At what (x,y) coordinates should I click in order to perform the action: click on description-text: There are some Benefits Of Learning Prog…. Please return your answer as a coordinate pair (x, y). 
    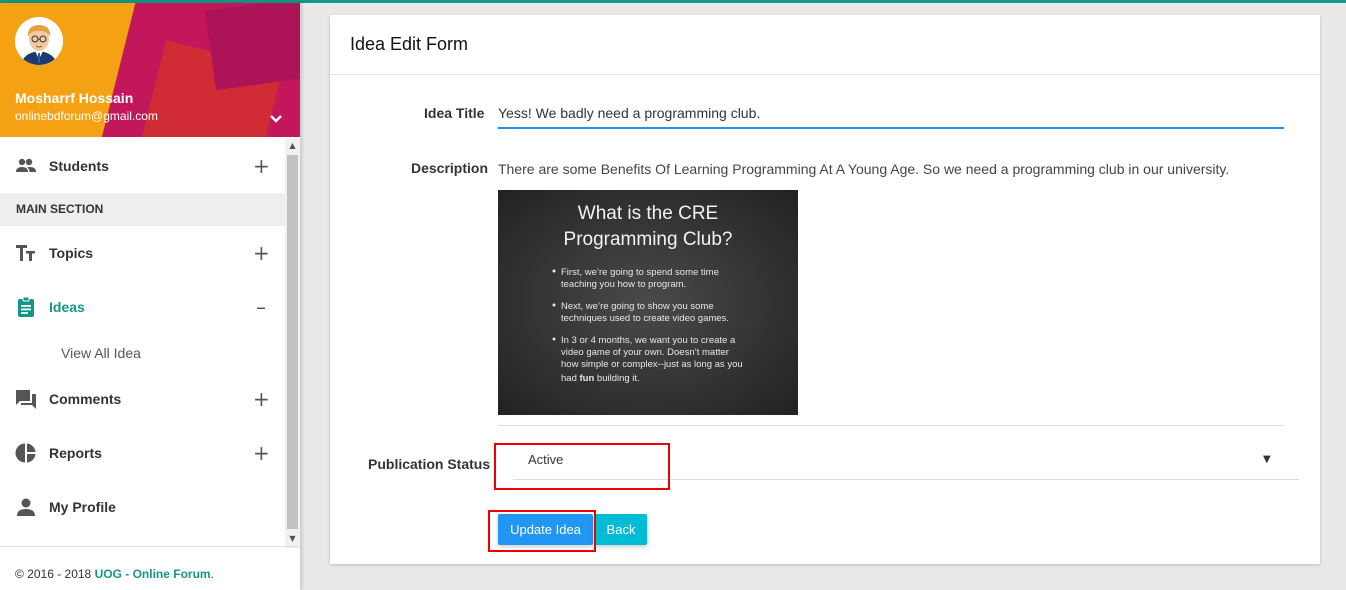
    Looking at the image, I should click on (863, 169).